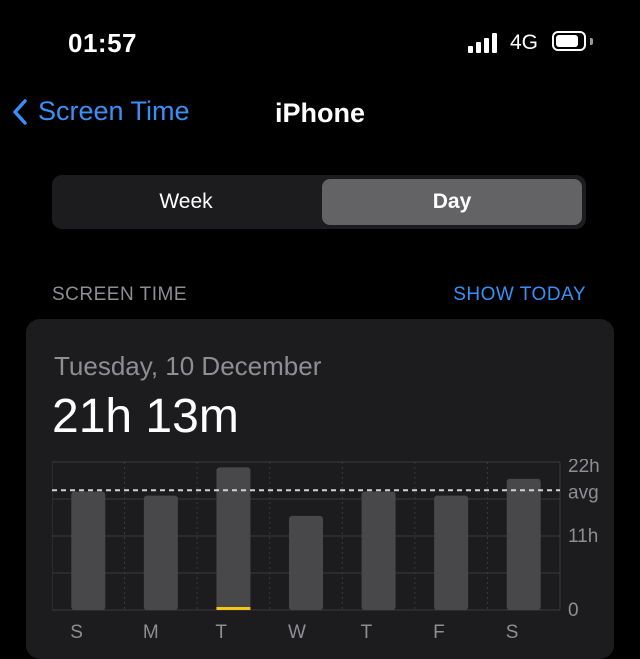  What do you see at coordinates (188, 366) in the screenshot?
I see `summary-date: Tuesday, 10 December` at bounding box center [188, 366].